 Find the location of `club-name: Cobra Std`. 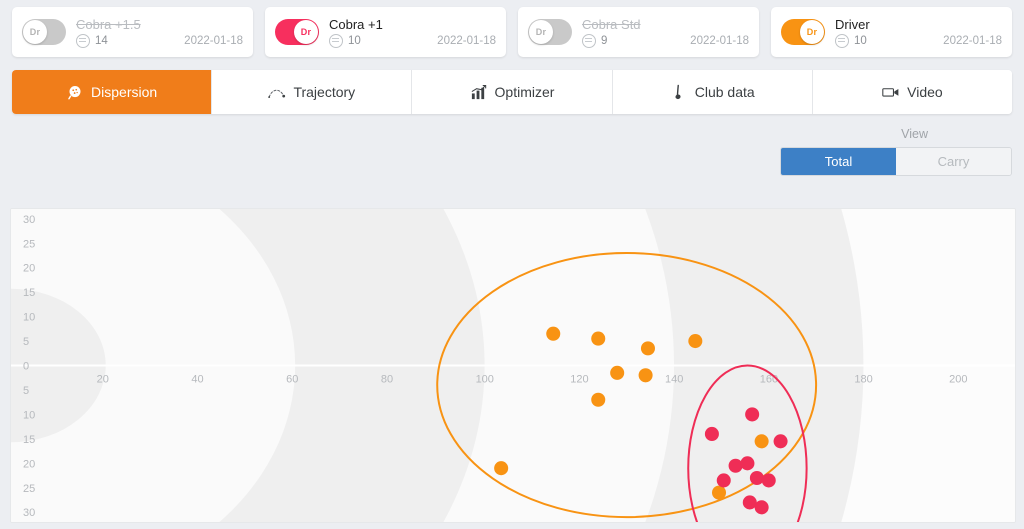

club-name: Cobra Std is located at coordinates (611, 24).